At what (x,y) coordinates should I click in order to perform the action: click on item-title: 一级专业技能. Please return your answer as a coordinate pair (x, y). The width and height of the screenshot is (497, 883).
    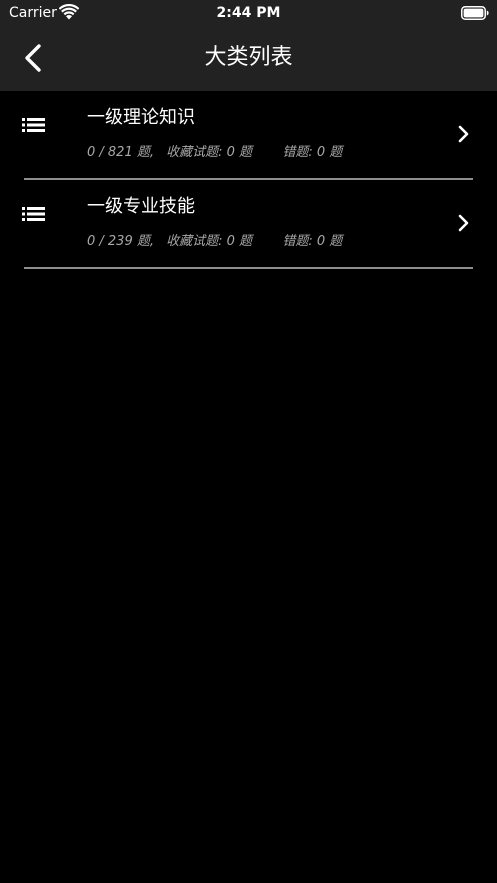
    Looking at the image, I should click on (141, 206).